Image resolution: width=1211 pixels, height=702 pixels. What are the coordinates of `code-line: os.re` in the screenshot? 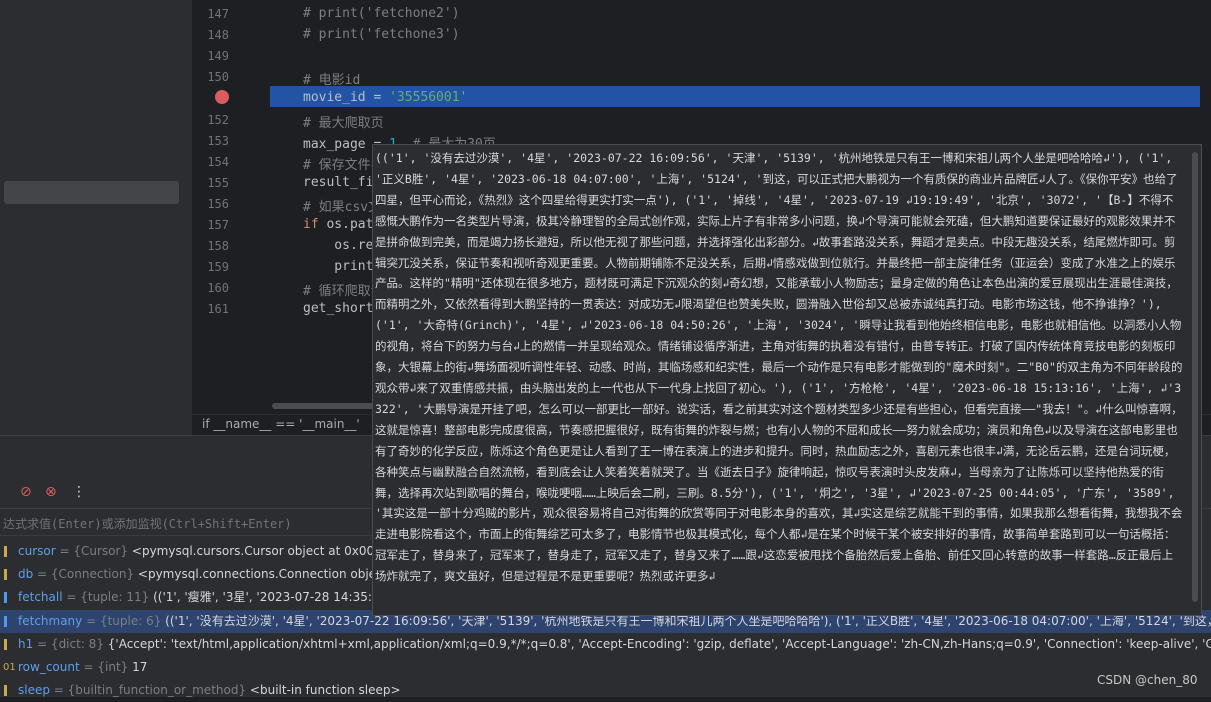 It's located at (338, 245).